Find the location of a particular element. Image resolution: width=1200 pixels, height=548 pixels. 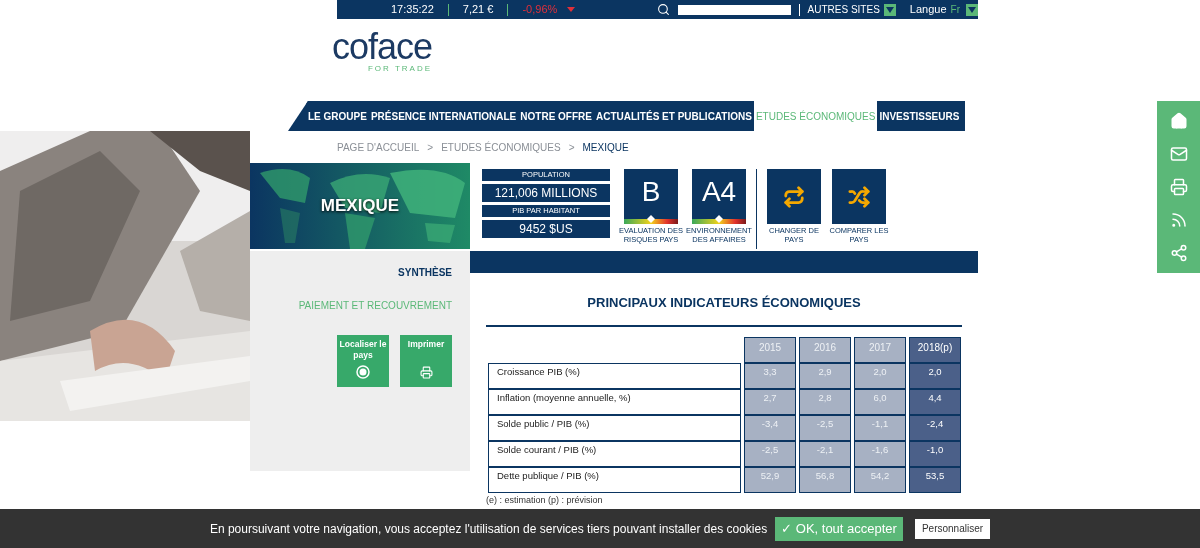

customize-button: Personnaliser is located at coordinates (952, 528).